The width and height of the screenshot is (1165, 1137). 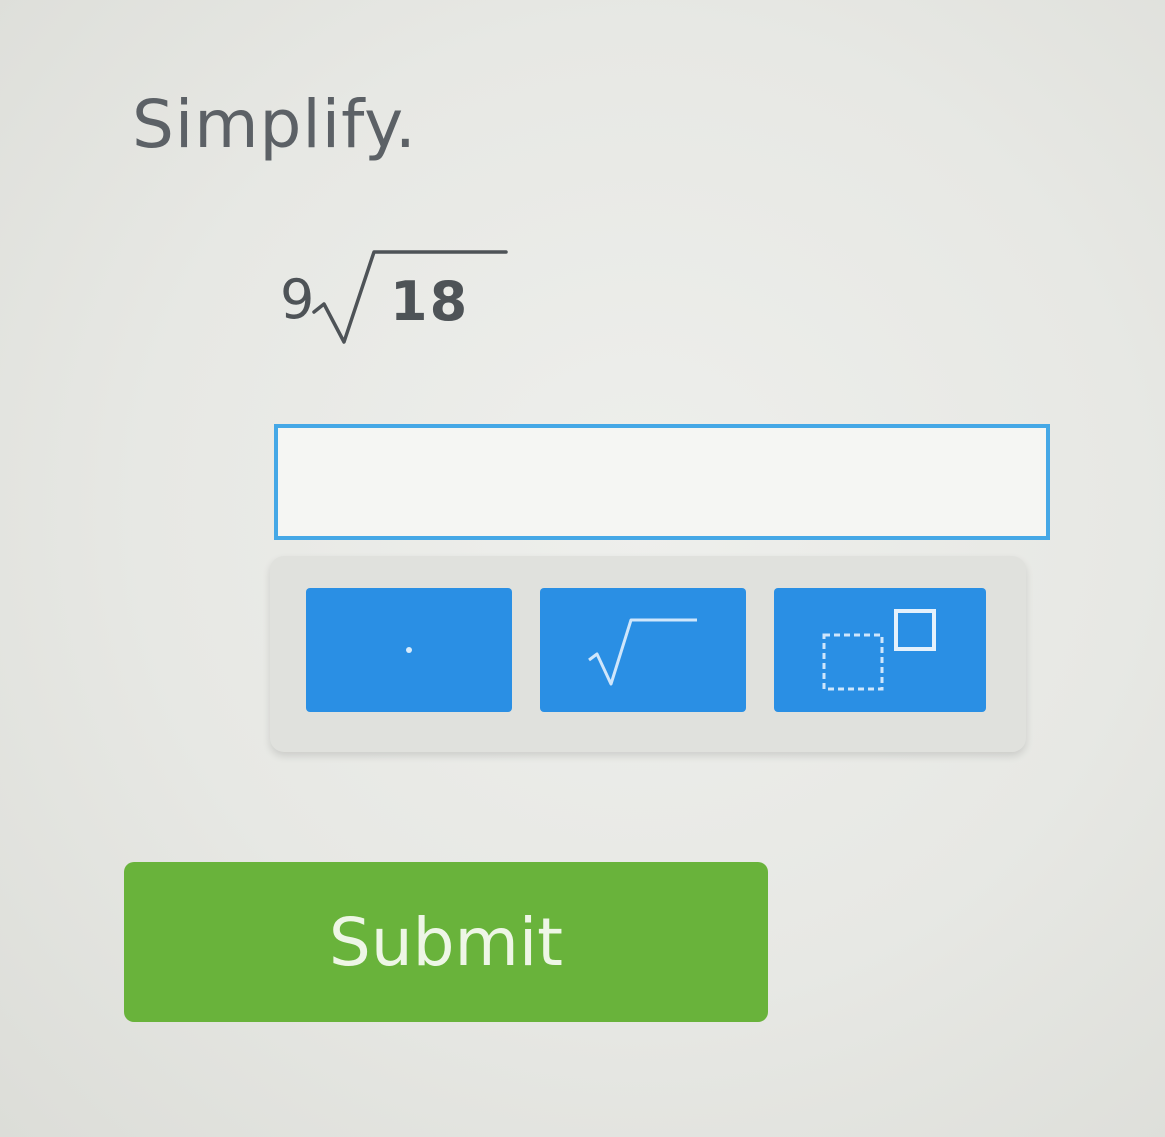 I want to click on square-root-icon, so click(x=642, y=652).